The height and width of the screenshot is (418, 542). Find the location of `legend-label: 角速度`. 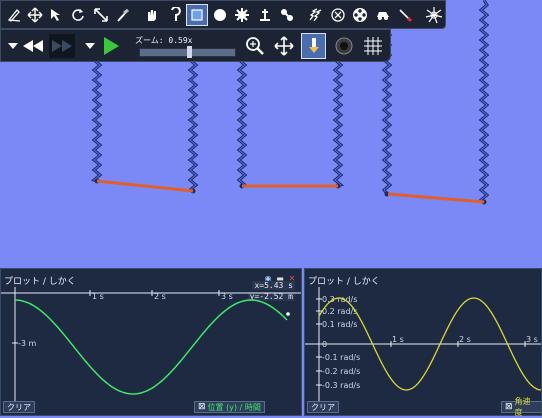

legend-label: 角速度 is located at coordinates (522, 407).